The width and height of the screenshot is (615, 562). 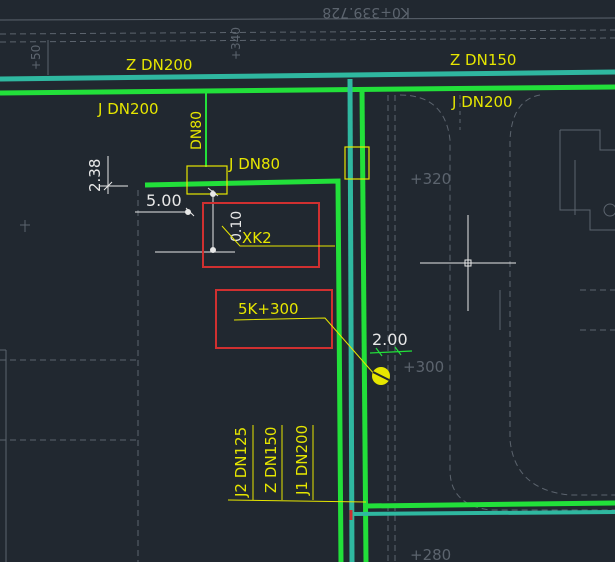 I want to click on valve-box-left, so click(x=207, y=180).